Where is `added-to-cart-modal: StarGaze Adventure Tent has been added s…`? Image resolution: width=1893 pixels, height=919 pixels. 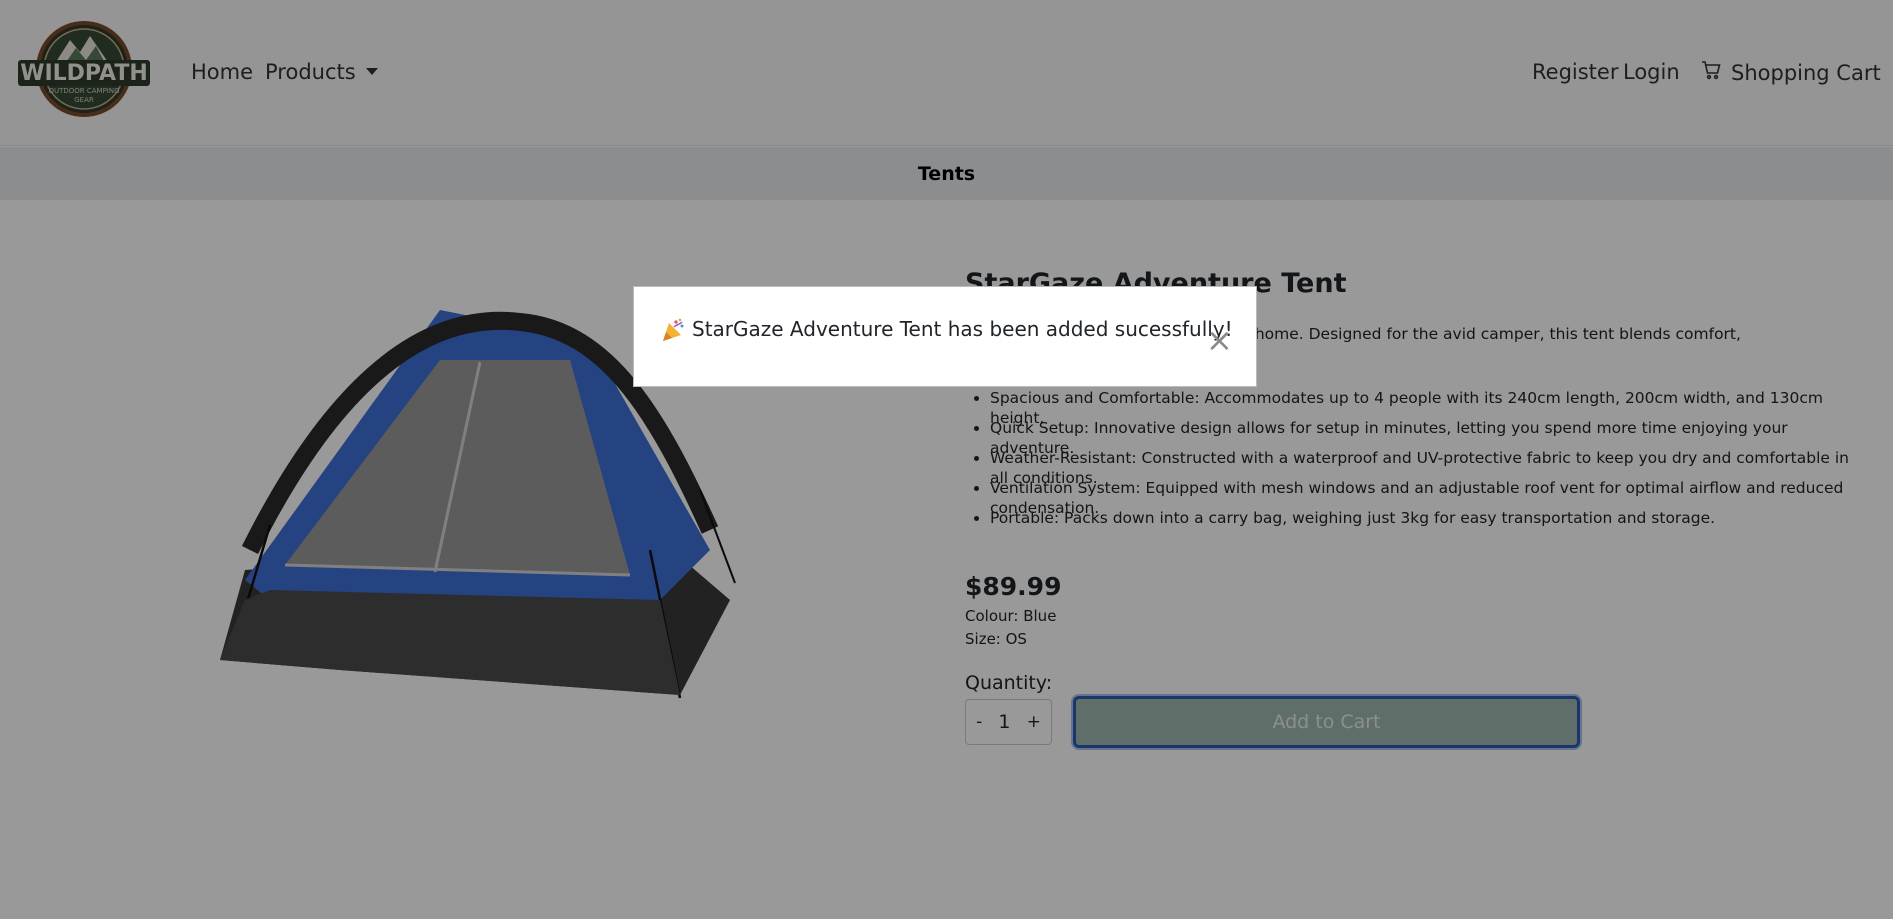
added-to-cart-modal: StarGaze Adventure Tent has been added s… is located at coordinates (945, 336).